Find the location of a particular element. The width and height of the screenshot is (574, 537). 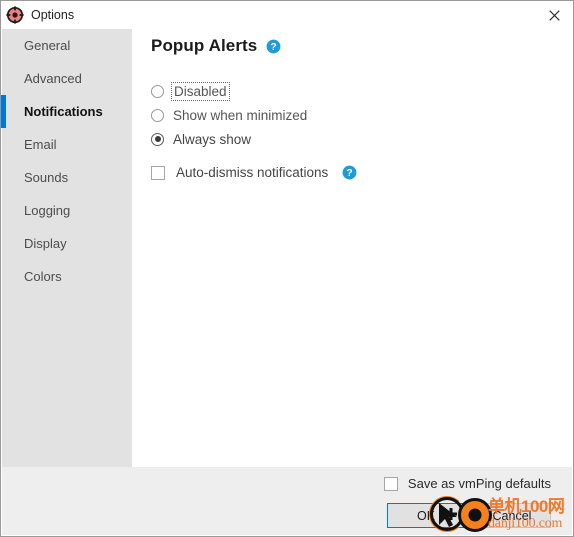

popup-alerts-radio-group: Disabled Show when minimized Always show is located at coordinates (229, 116).